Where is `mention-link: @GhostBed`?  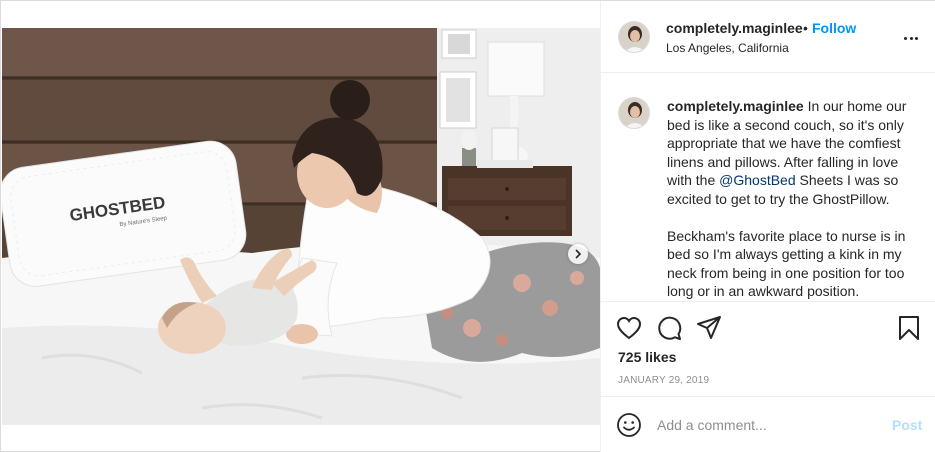
mention-link: @GhostBed is located at coordinates (757, 180).